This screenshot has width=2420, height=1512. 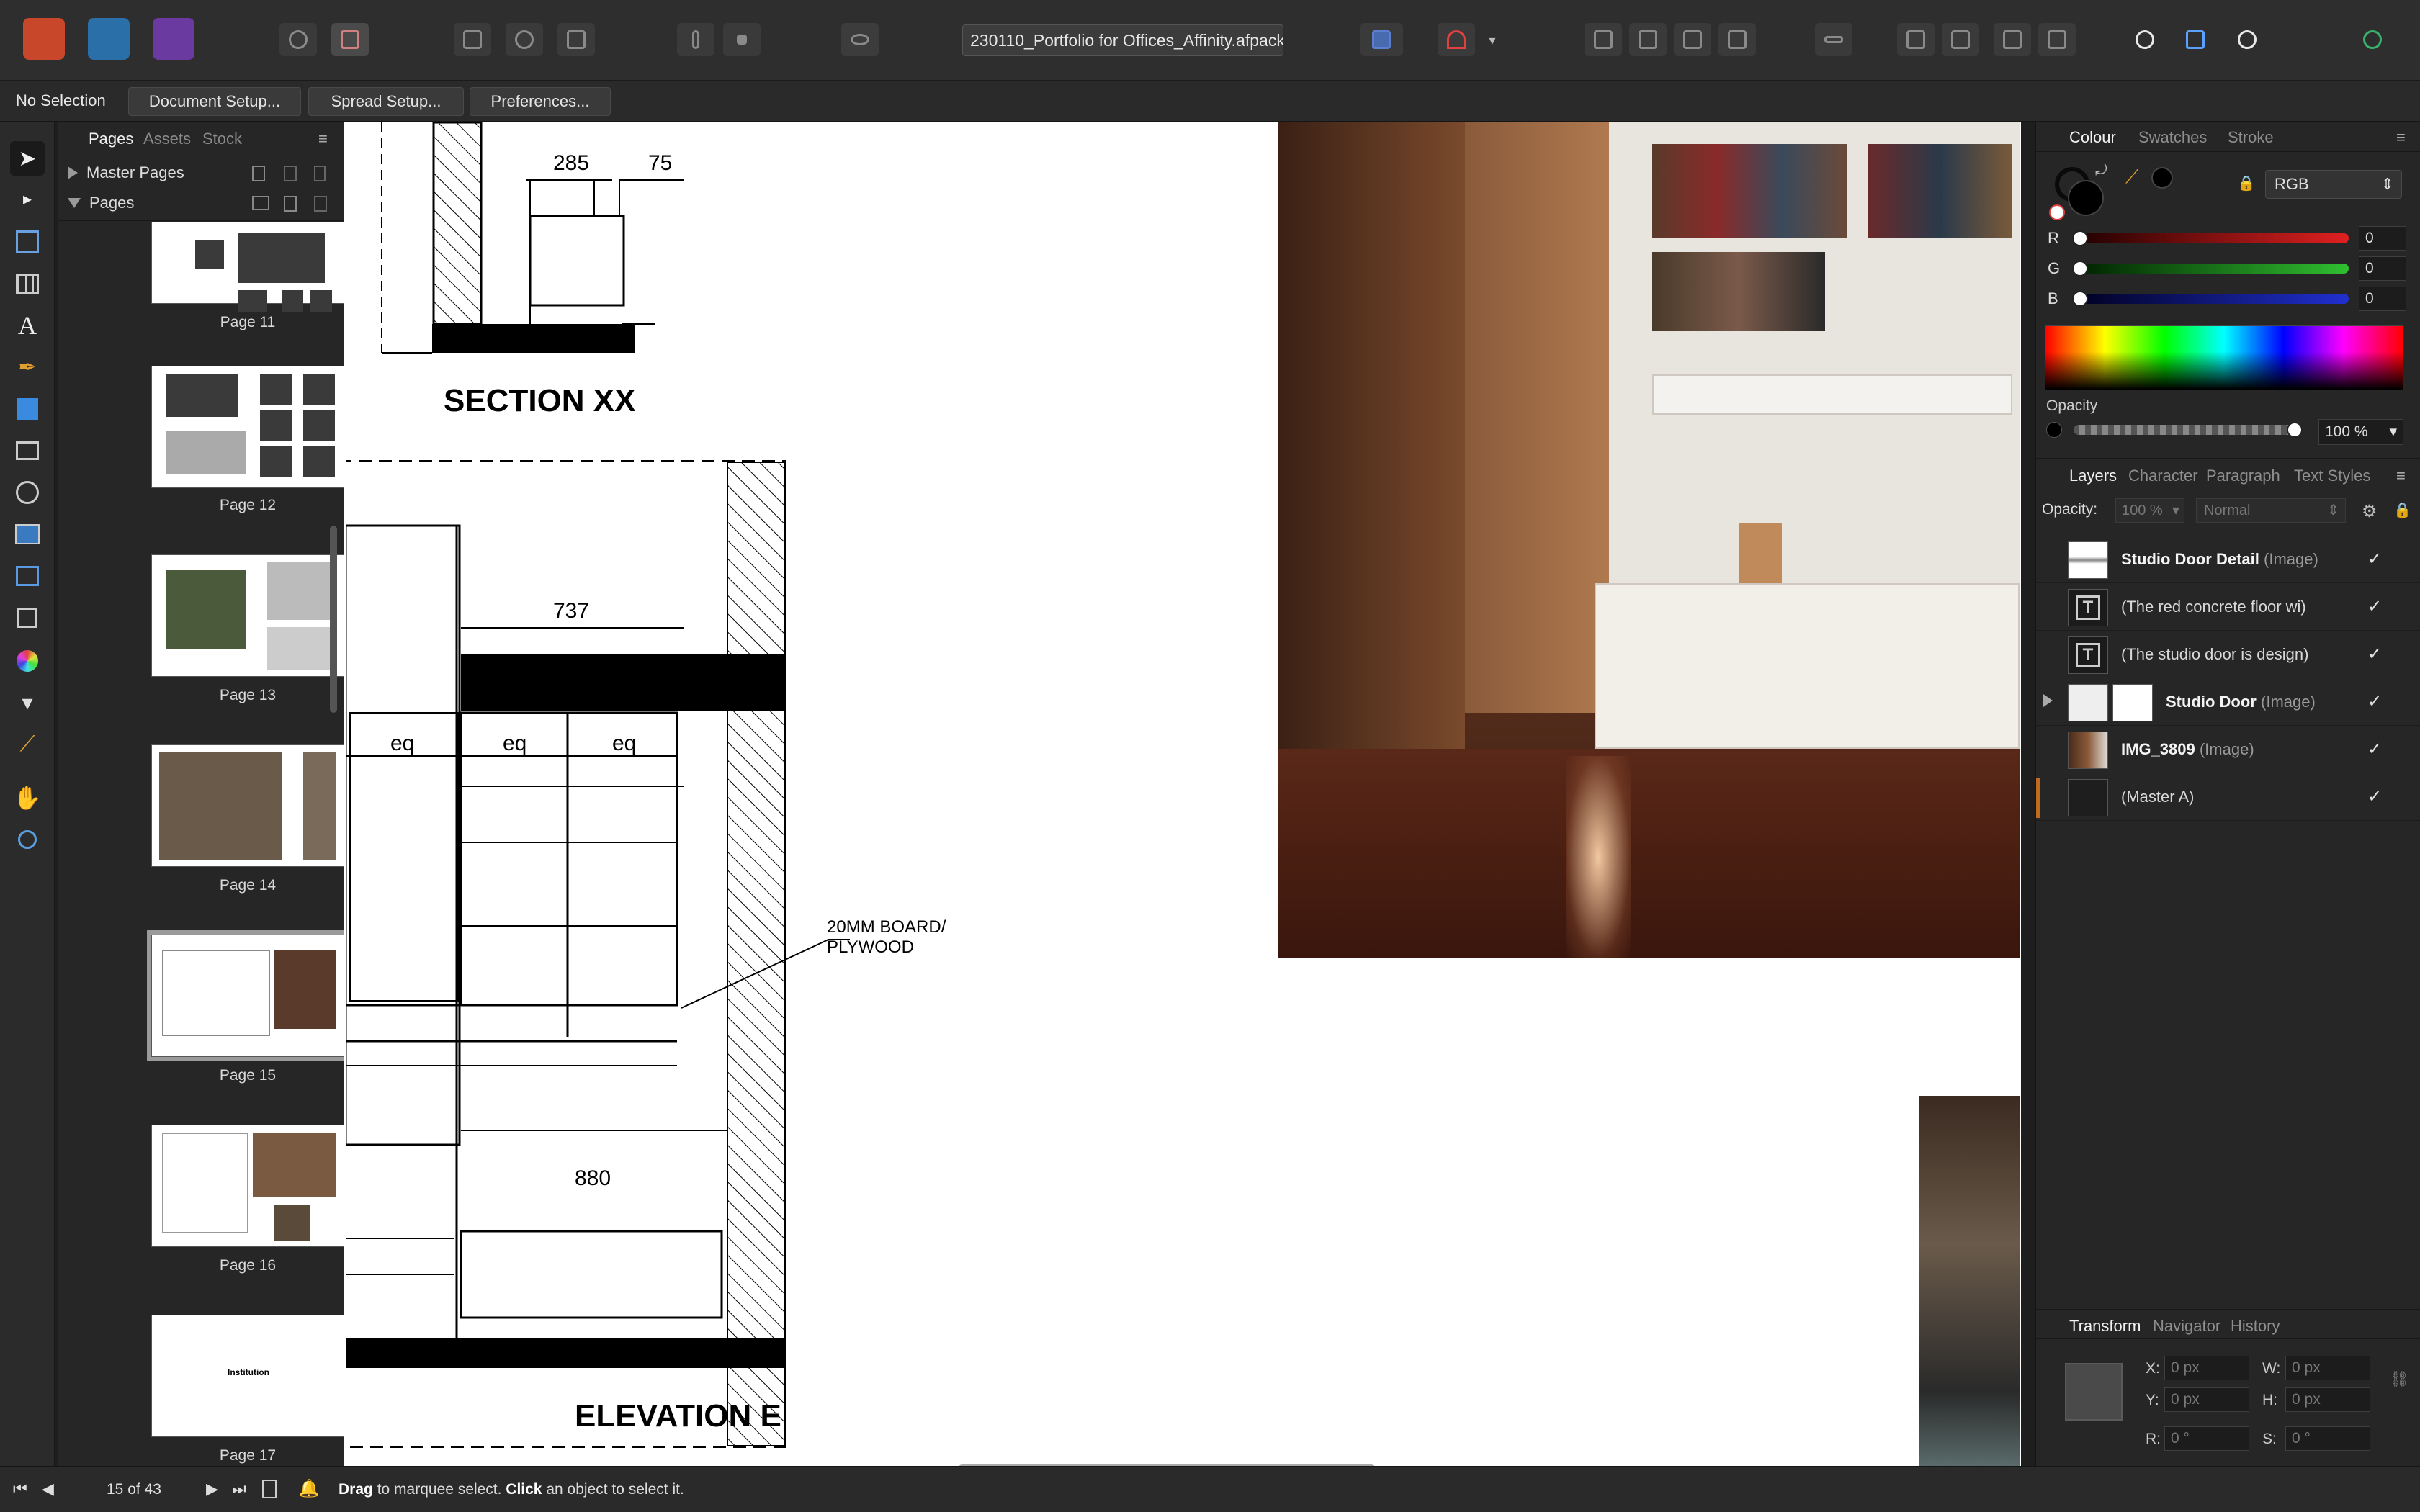 I want to click on w-field: 0 px, so click(x=2327, y=1368).